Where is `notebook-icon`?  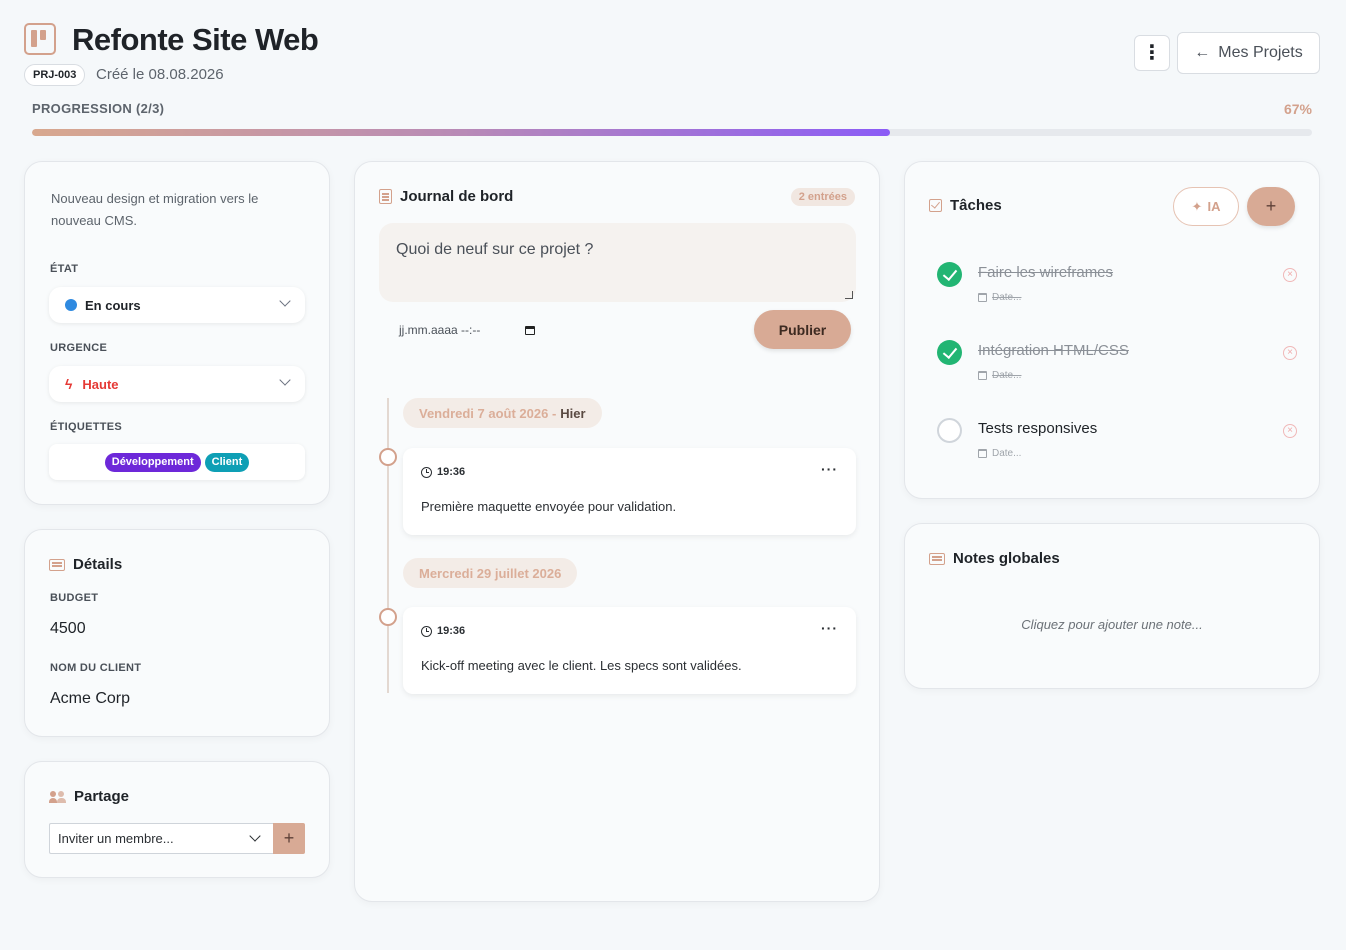 notebook-icon is located at coordinates (385, 196).